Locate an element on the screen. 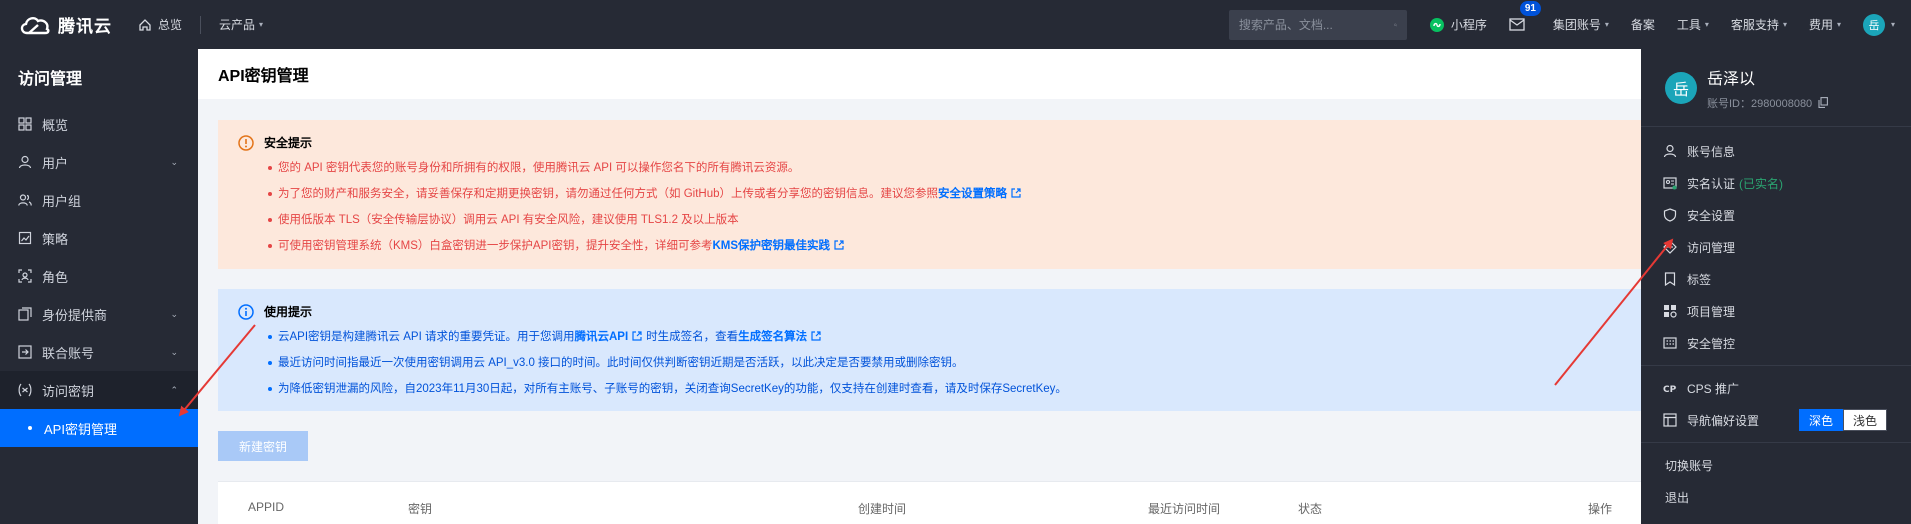 The image size is (1911, 524). sidebar-item-api-key-management: API密钥管理 is located at coordinates (99, 428).